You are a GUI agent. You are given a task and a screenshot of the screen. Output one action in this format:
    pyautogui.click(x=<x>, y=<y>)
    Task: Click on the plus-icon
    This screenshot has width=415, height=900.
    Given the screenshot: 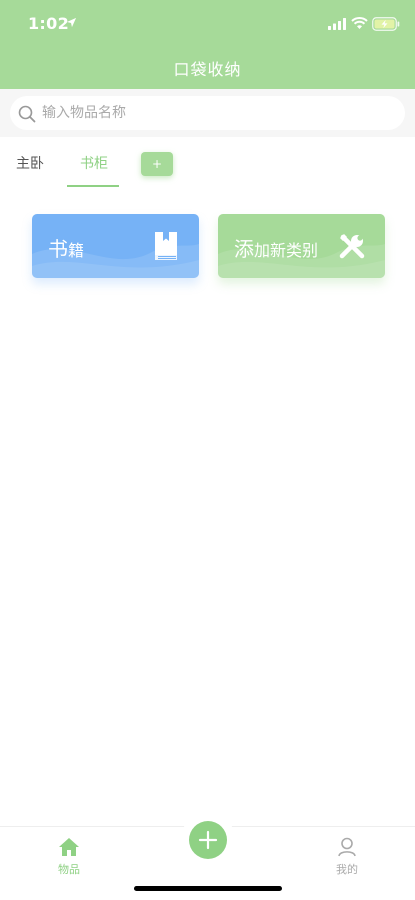 What is the action you would take?
    pyautogui.click(x=208, y=840)
    